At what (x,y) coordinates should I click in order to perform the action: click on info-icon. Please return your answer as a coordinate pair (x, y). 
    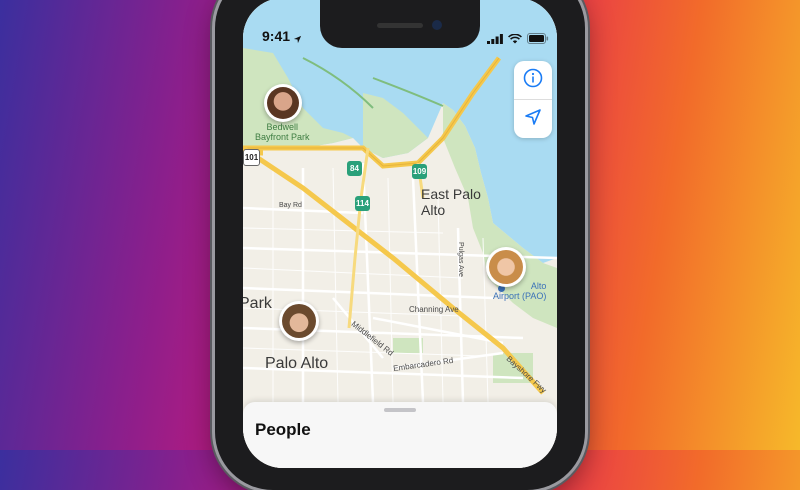
    Looking at the image, I should click on (533, 80).